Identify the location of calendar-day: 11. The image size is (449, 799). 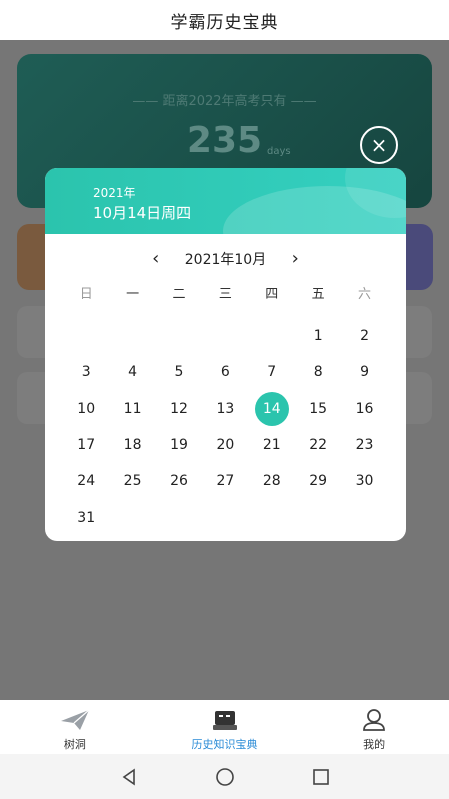
(132, 409).